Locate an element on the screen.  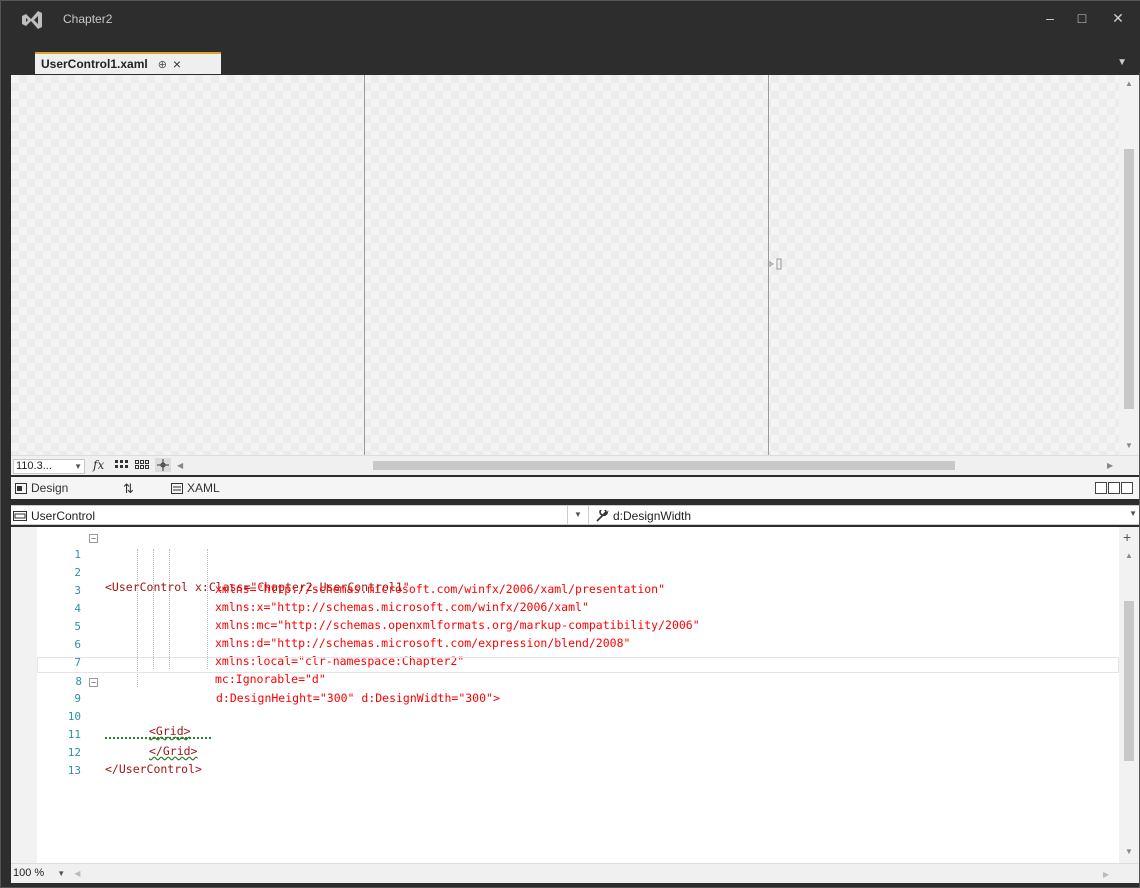
maximize-button: □ is located at coordinates (1082, 18).